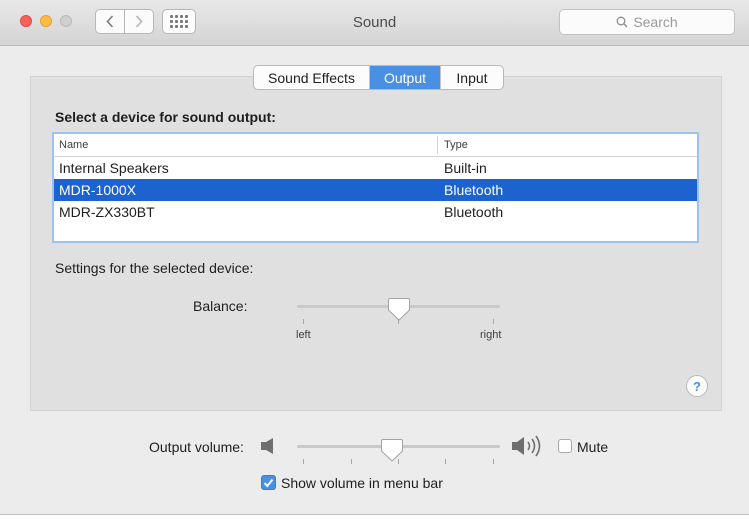 The width and height of the screenshot is (749, 522). What do you see at coordinates (165, 117) in the screenshot?
I see `output-device-heading: Select a device for sound output:` at bounding box center [165, 117].